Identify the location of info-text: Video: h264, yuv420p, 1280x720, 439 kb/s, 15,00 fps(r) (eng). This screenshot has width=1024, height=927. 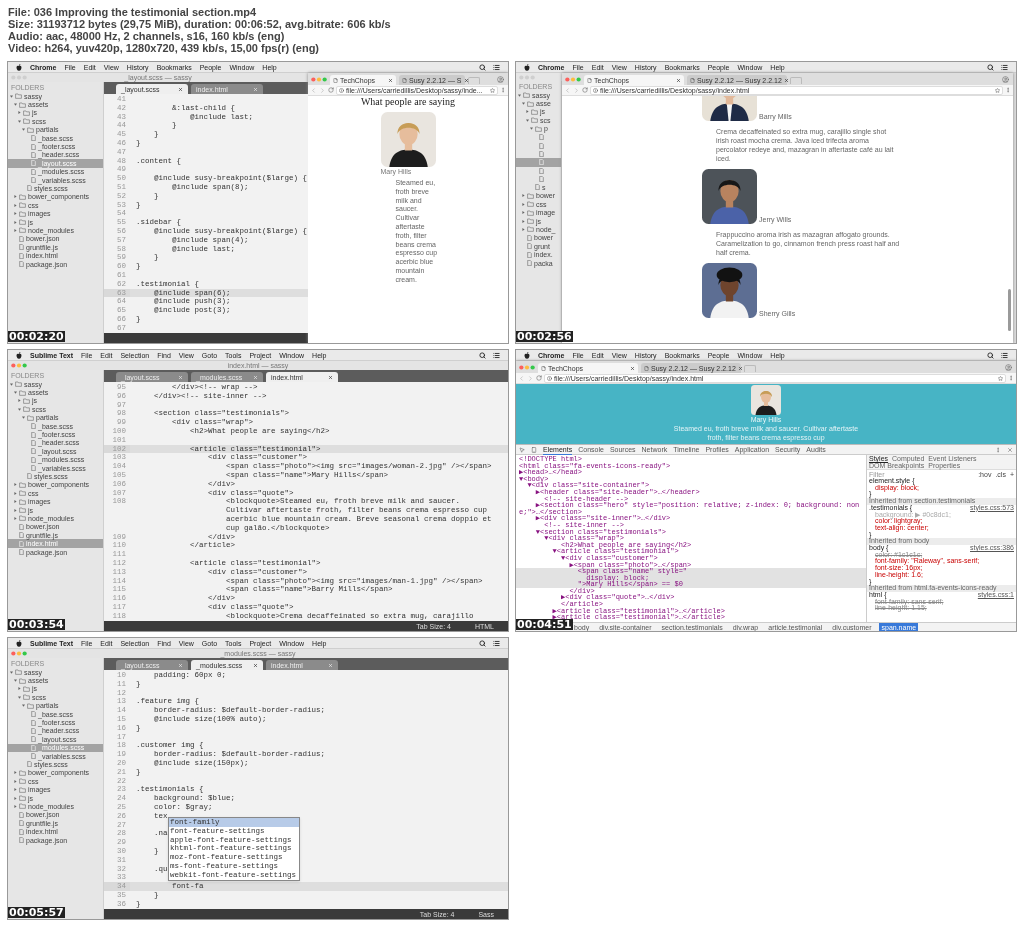
(164, 48).